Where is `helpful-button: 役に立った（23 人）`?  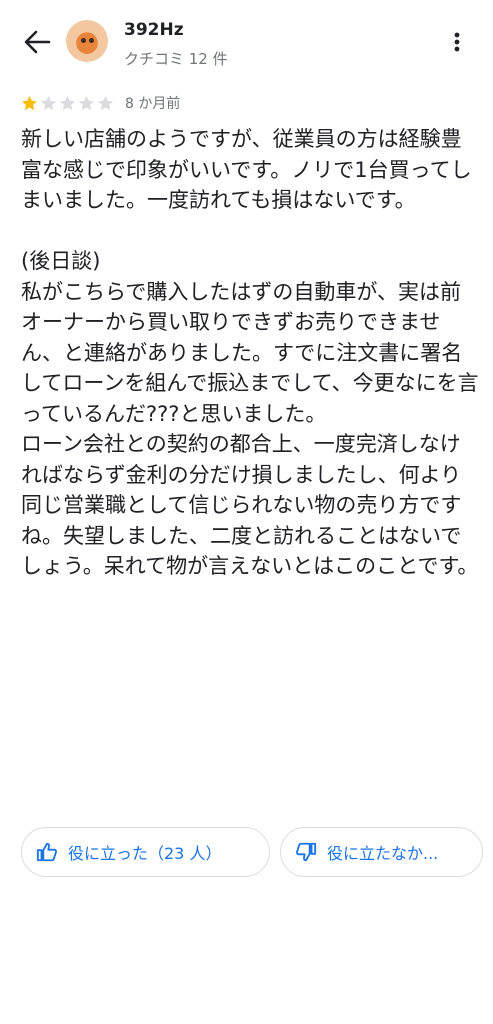 helpful-button: 役に立った（23 人） is located at coordinates (145, 852).